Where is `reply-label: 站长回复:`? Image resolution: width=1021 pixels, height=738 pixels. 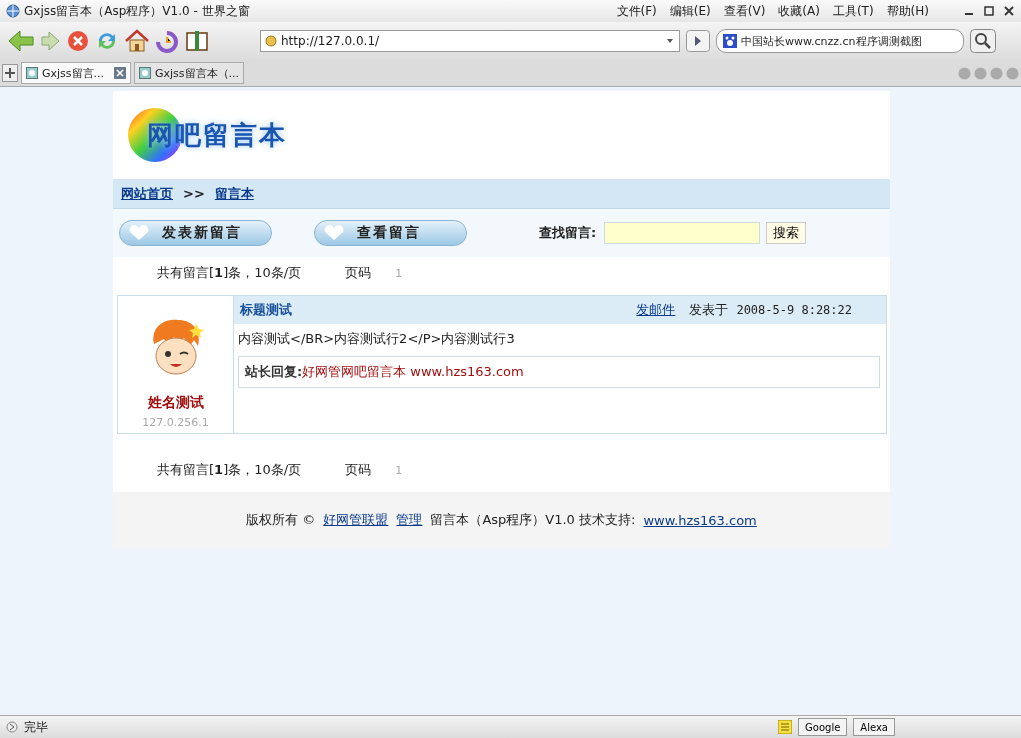 reply-label: 站长回复: is located at coordinates (274, 371).